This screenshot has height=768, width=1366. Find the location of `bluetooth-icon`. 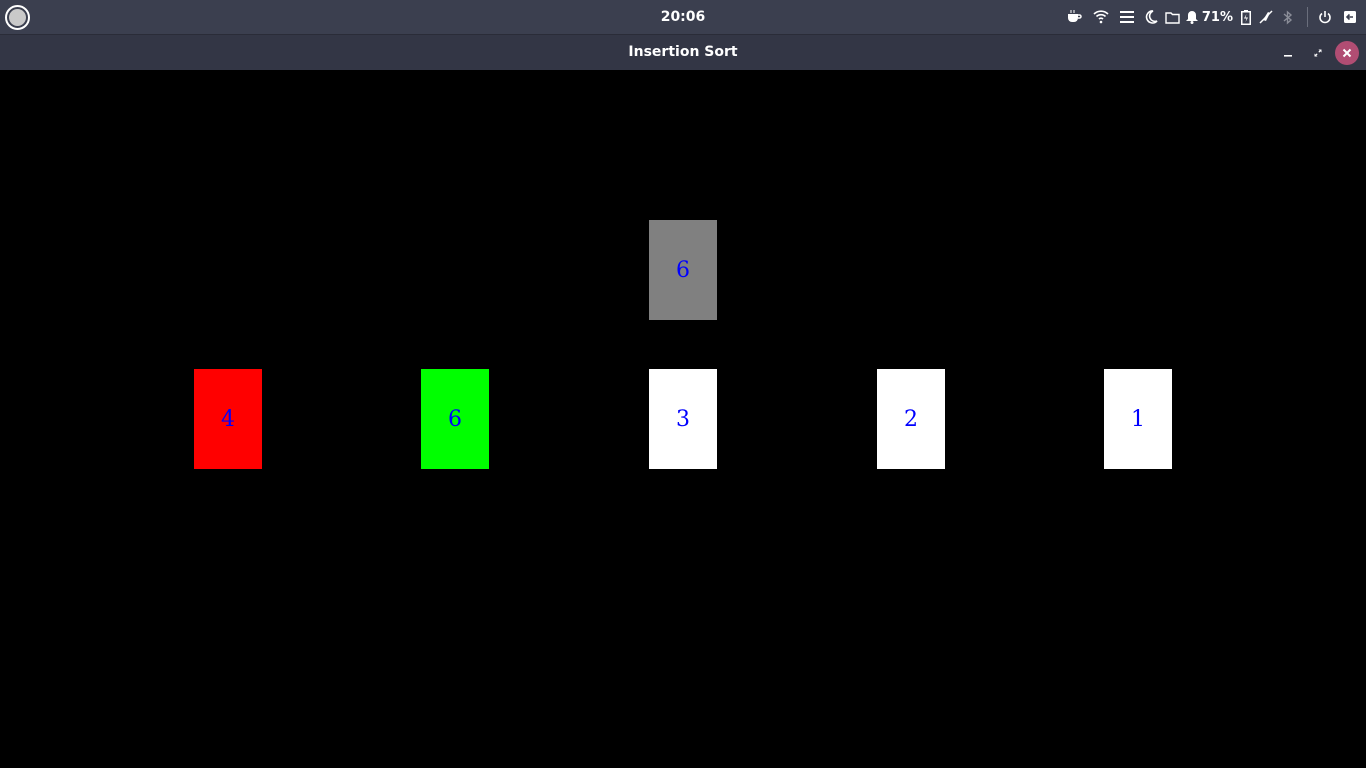

bluetooth-icon is located at coordinates (1288, 17).